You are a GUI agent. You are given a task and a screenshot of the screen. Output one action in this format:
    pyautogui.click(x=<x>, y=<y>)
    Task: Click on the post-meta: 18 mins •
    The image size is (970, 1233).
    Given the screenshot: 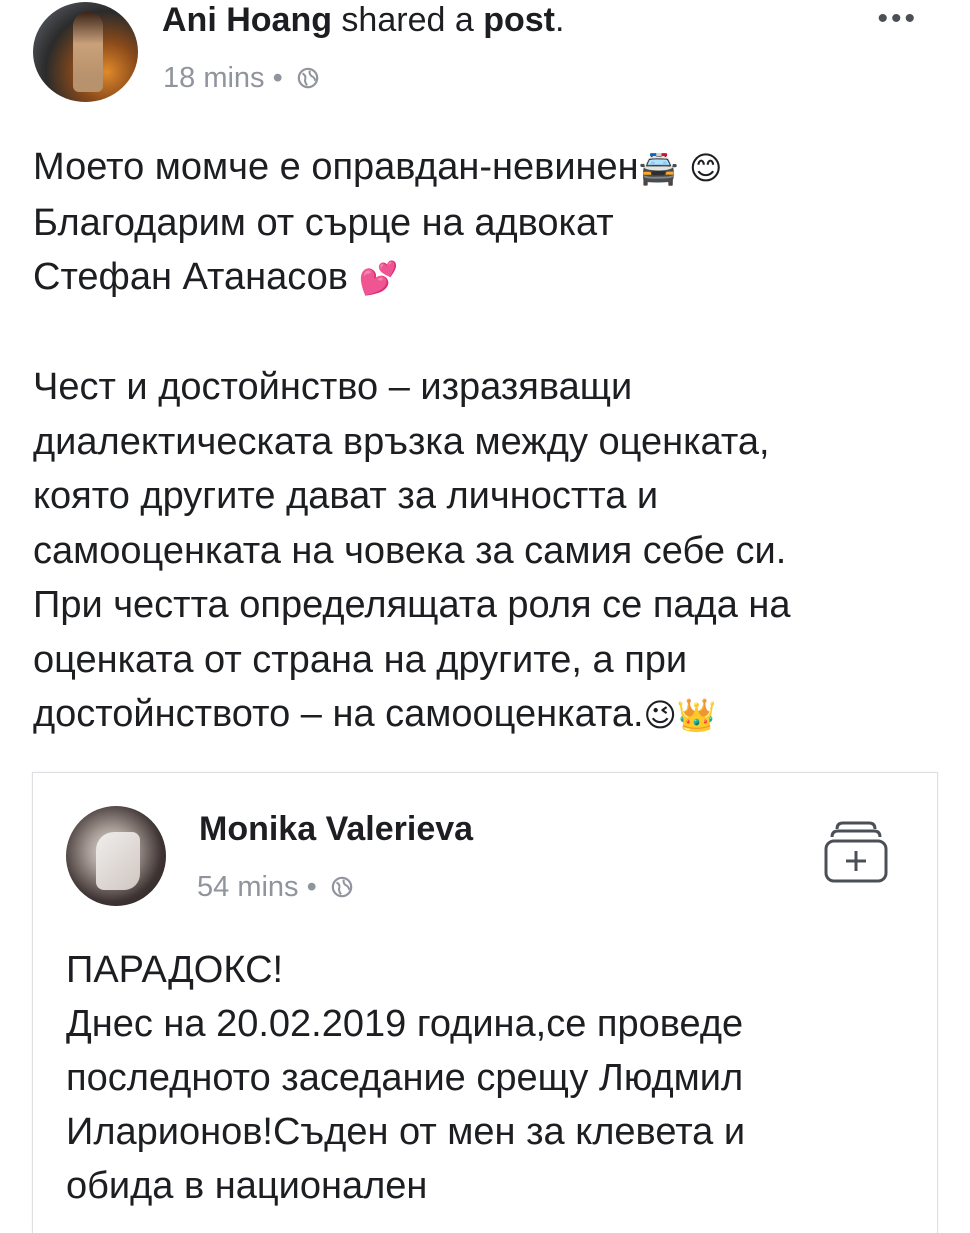 What is the action you would take?
    pyautogui.click(x=241, y=78)
    